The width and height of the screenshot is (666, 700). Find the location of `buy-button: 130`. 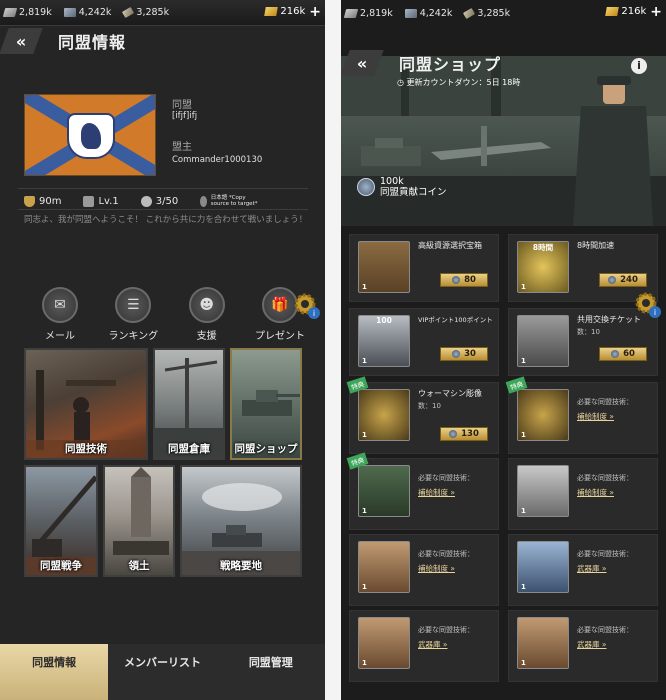

buy-button: 130 is located at coordinates (464, 434).